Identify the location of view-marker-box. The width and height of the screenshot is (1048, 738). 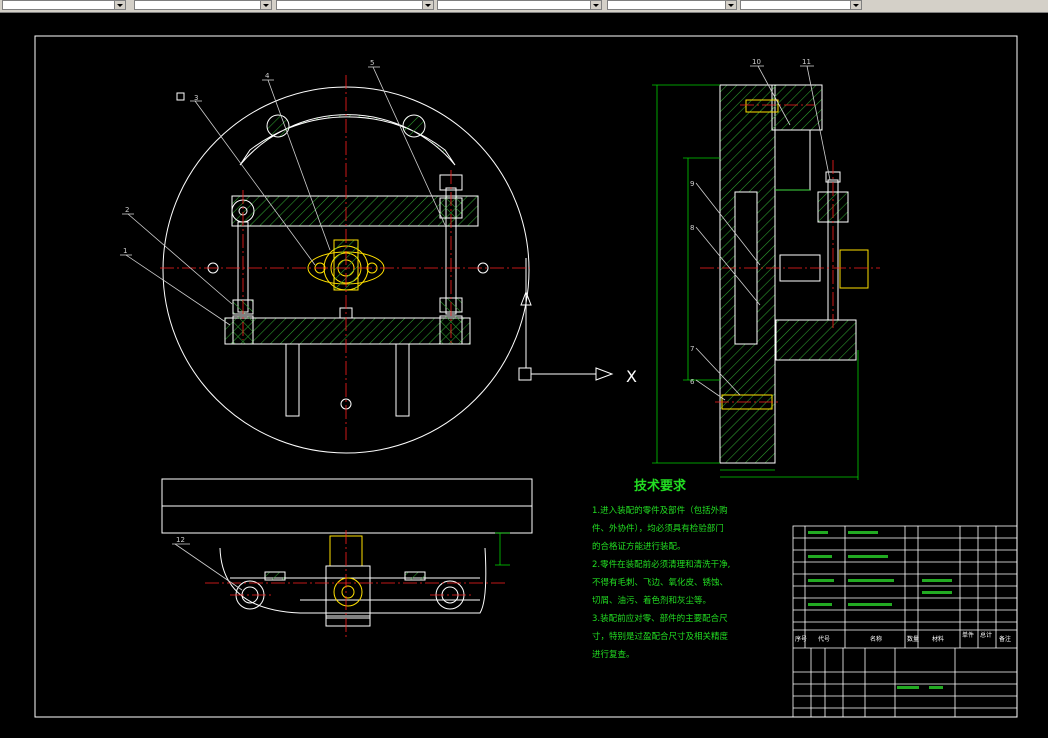
(525, 374).